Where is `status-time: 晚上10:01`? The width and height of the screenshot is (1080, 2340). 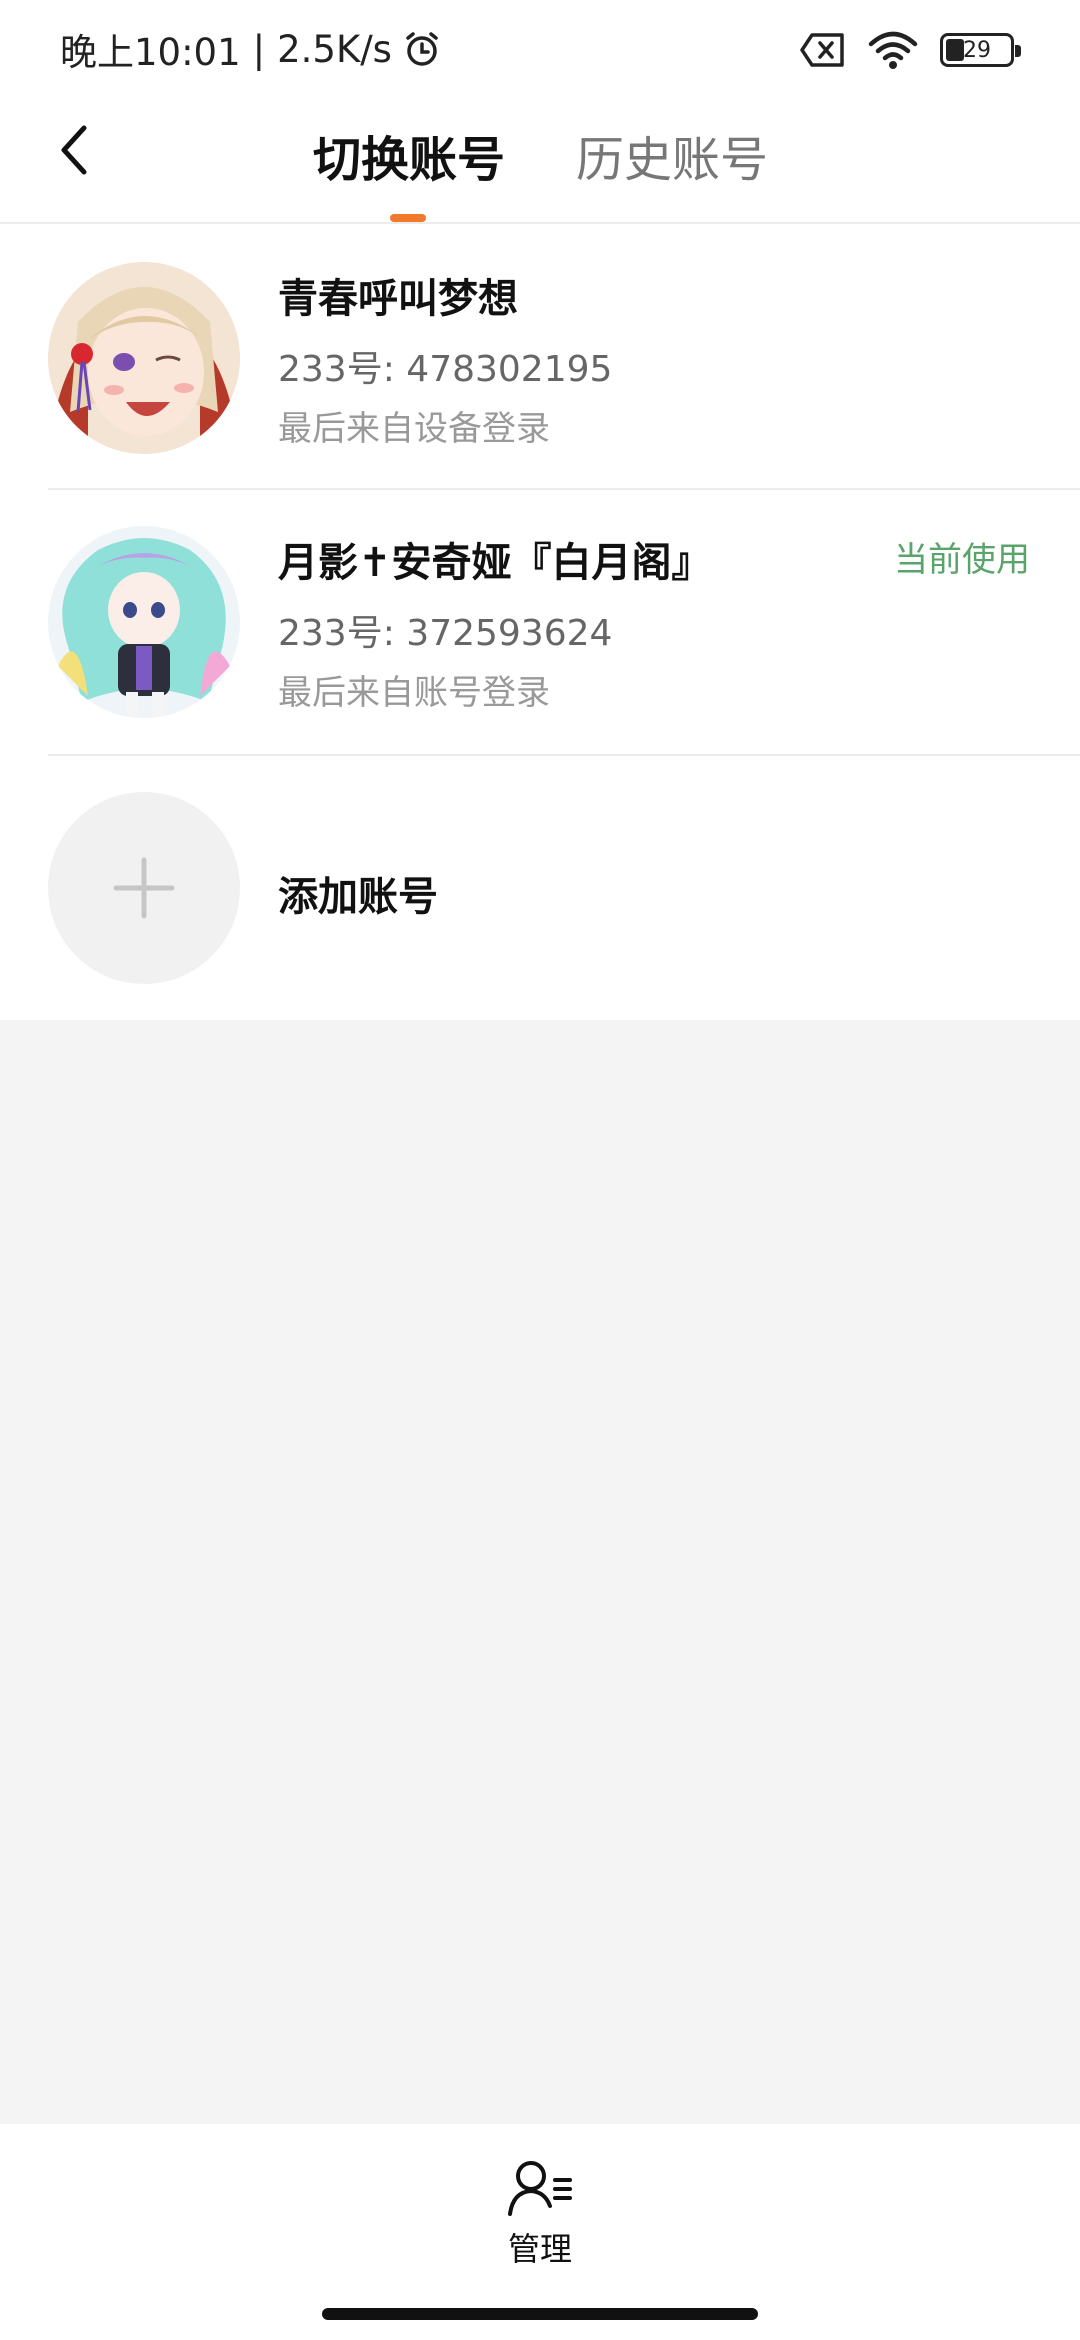
status-time: 晚上10:01 is located at coordinates (150, 52).